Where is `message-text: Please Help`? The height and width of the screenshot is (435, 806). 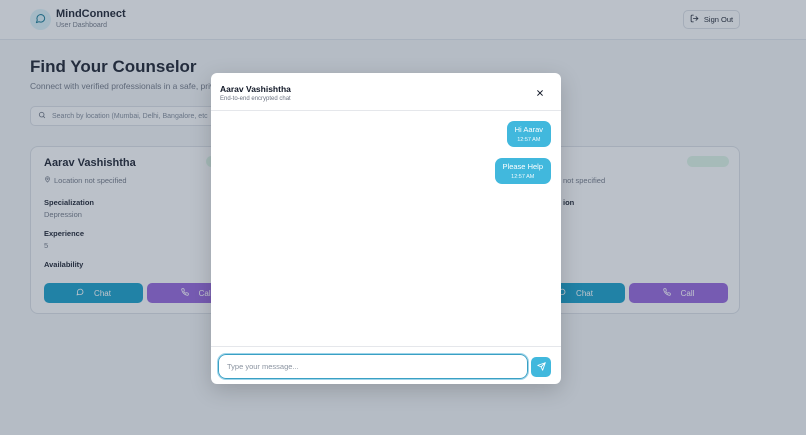 message-text: Please Help is located at coordinates (522, 166).